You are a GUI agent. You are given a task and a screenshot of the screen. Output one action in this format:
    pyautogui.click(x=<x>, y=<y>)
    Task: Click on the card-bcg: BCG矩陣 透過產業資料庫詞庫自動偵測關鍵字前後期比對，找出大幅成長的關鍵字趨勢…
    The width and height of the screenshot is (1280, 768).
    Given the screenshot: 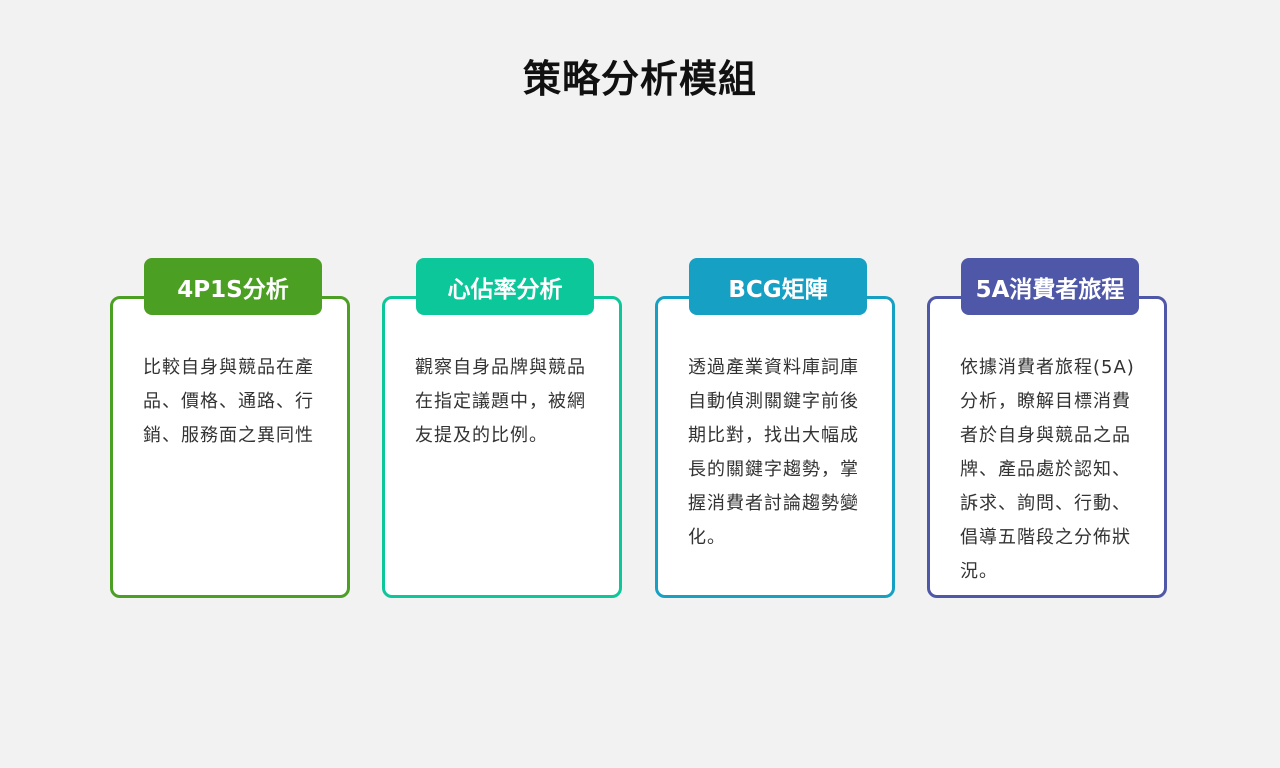 What is the action you would take?
    pyautogui.click(x=775, y=428)
    